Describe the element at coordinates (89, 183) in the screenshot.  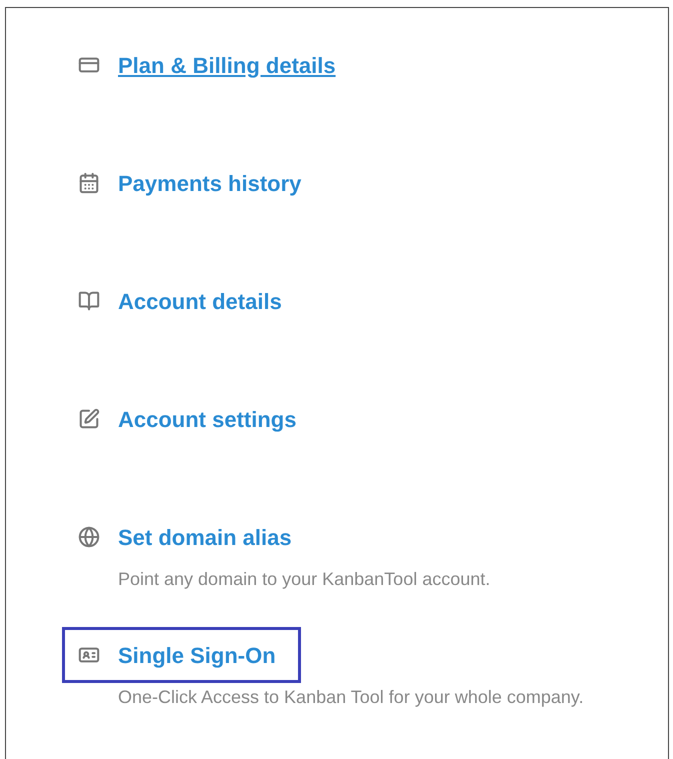
I see `calendar-icon` at that location.